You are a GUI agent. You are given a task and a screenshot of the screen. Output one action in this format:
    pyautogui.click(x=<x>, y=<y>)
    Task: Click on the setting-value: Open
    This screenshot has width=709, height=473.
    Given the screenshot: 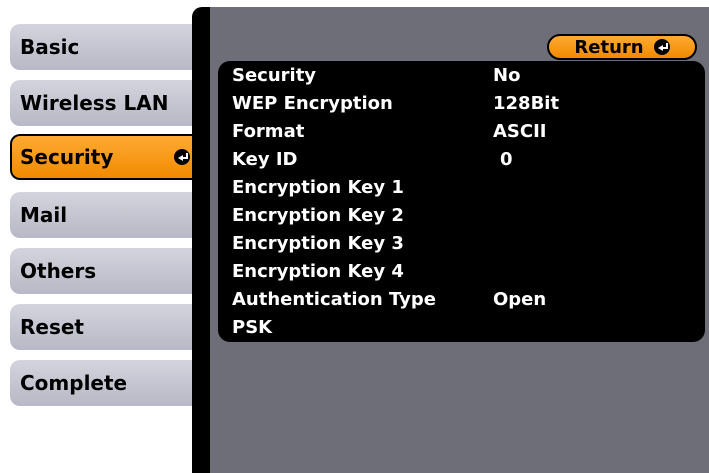 What is the action you would take?
    pyautogui.click(x=520, y=299)
    